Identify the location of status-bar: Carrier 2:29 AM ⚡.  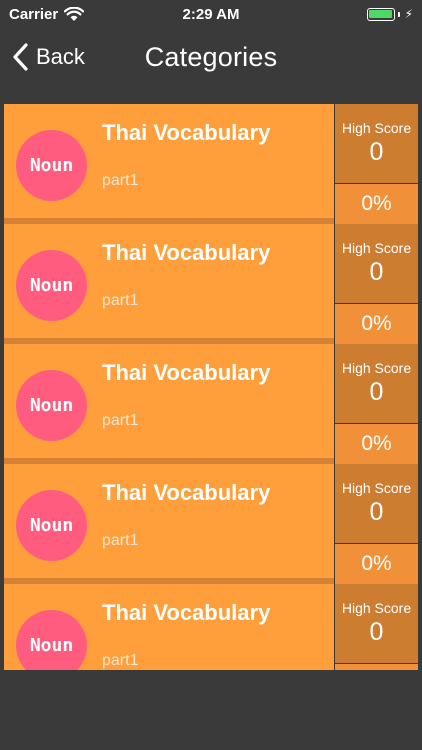
(211, 15).